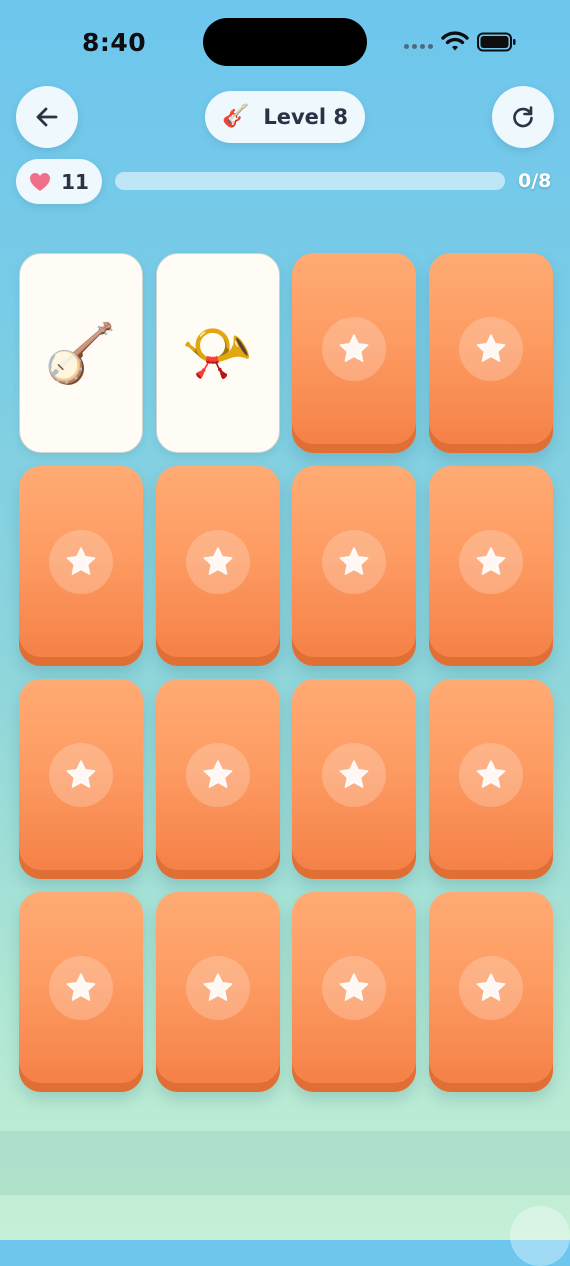  I want to click on bottom-panel, so click(285, 1163).